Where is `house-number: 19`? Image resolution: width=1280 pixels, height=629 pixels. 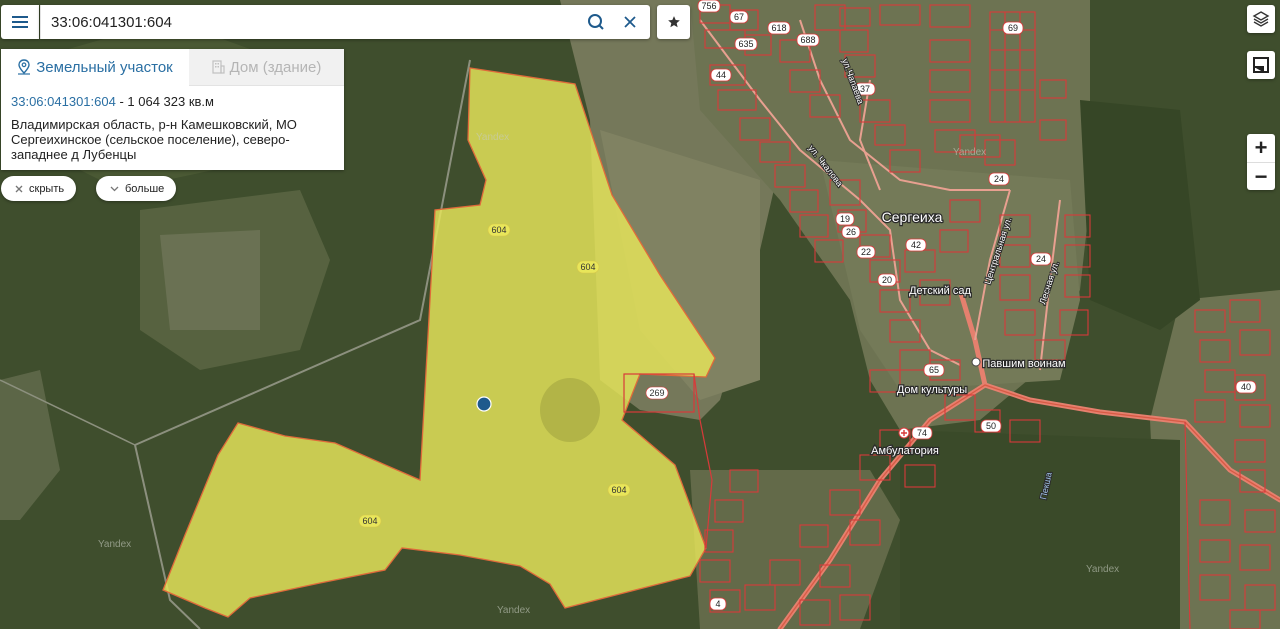
house-number: 19 is located at coordinates (845, 219).